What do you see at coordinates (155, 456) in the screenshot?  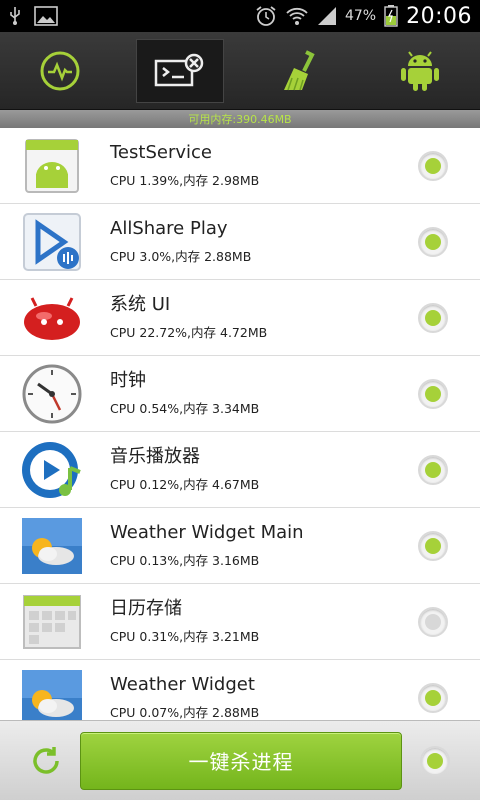 I see `process-name: 音乐播放器` at bounding box center [155, 456].